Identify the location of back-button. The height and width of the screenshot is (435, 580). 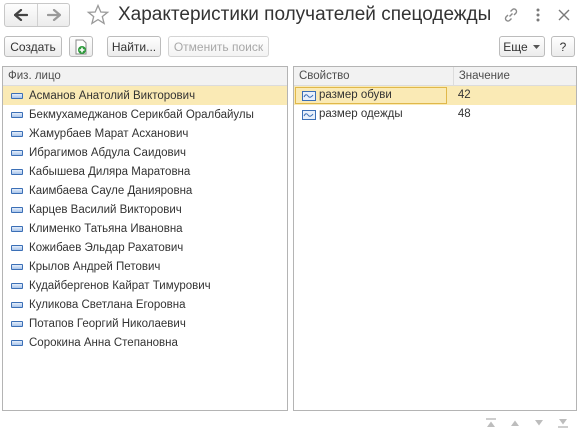
(21, 15).